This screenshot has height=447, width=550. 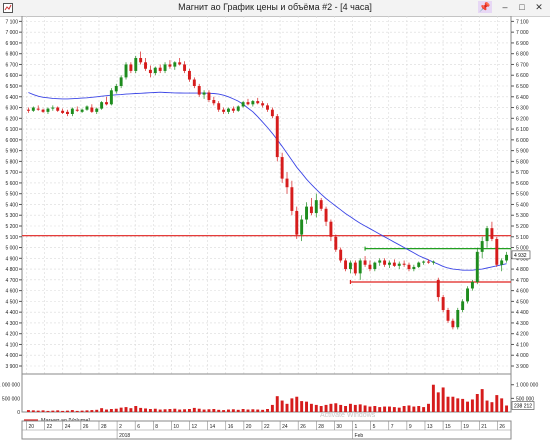 What do you see at coordinates (11, 335) in the screenshot?
I see `y-tick-label: 4 200` at bounding box center [11, 335].